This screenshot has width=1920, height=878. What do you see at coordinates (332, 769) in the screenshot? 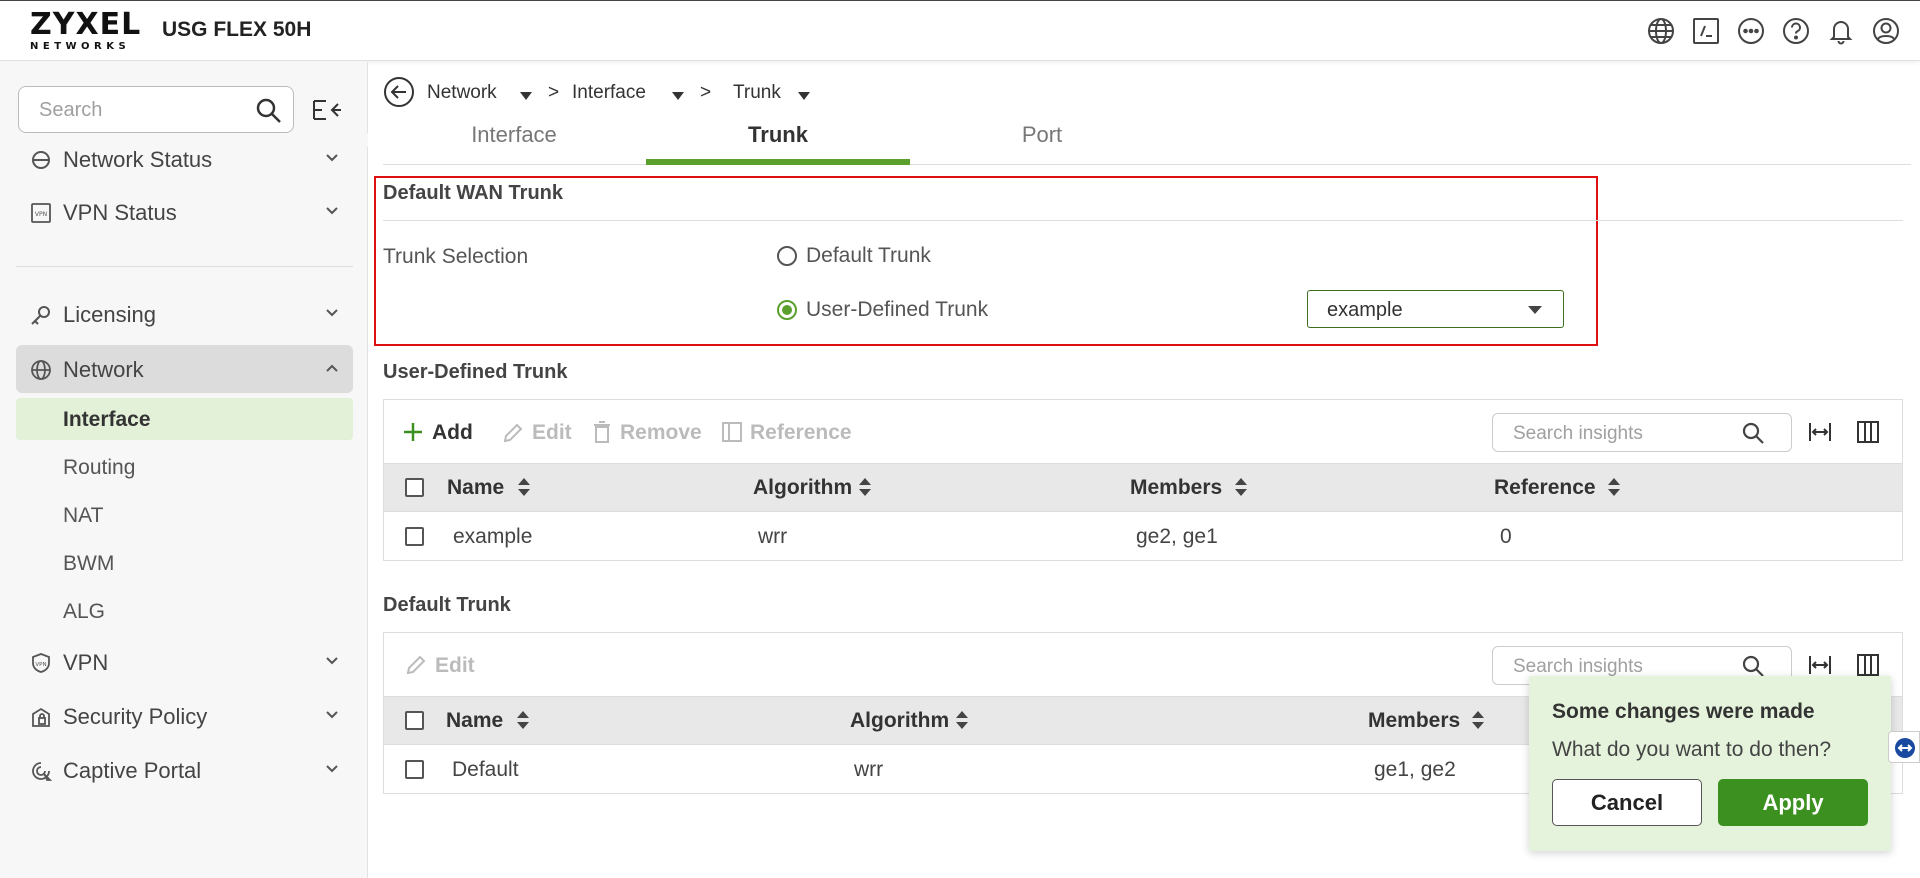
I see `chevron-down-icon` at bounding box center [332, 769].